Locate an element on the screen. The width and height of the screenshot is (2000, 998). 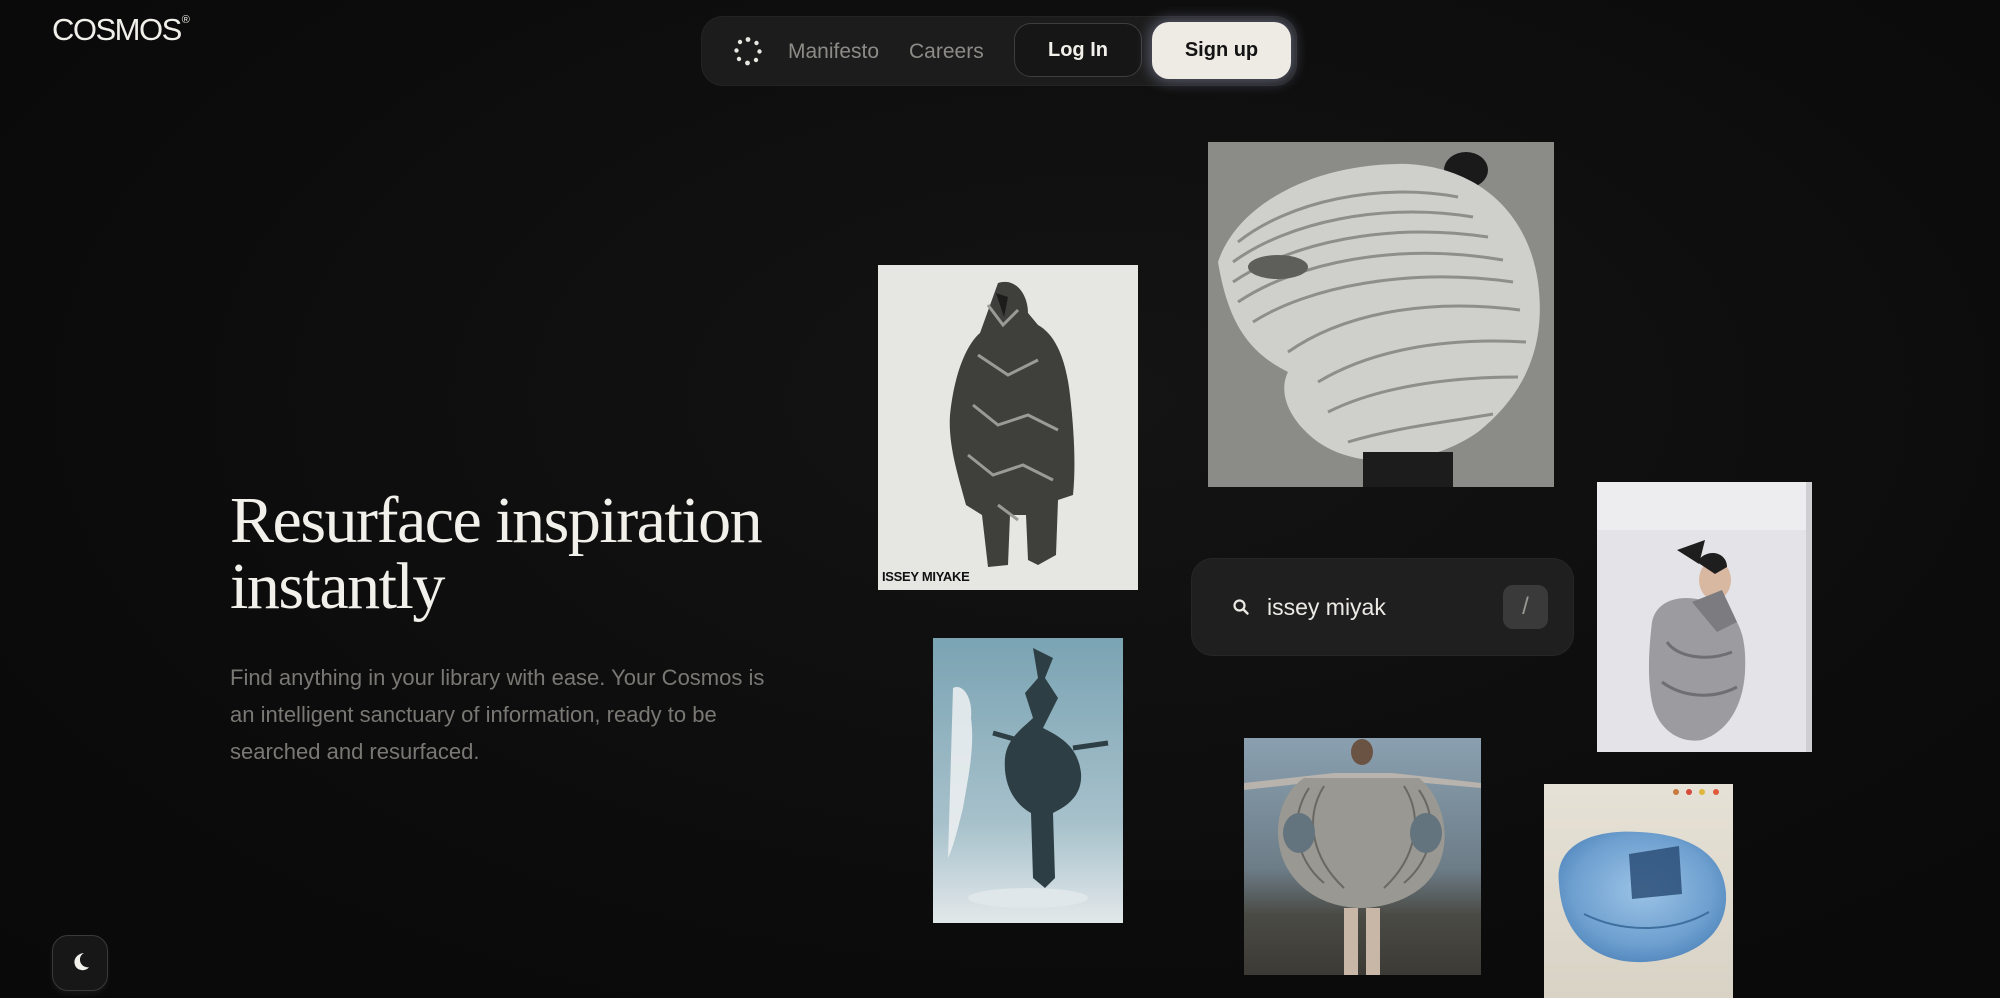
top-nav: Manifesto Careers Log In Sign up is located at coordinates (999, 51).